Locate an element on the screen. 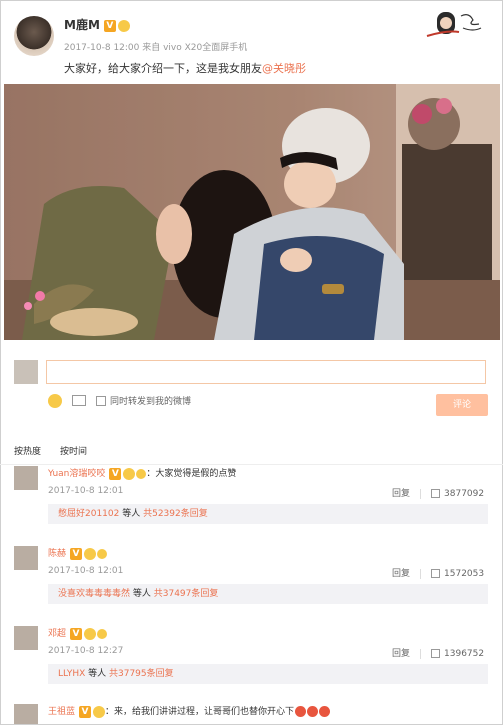 This screenshot has width=503, height=725. like-count: 1396752 is located at coordinates (464, 654).